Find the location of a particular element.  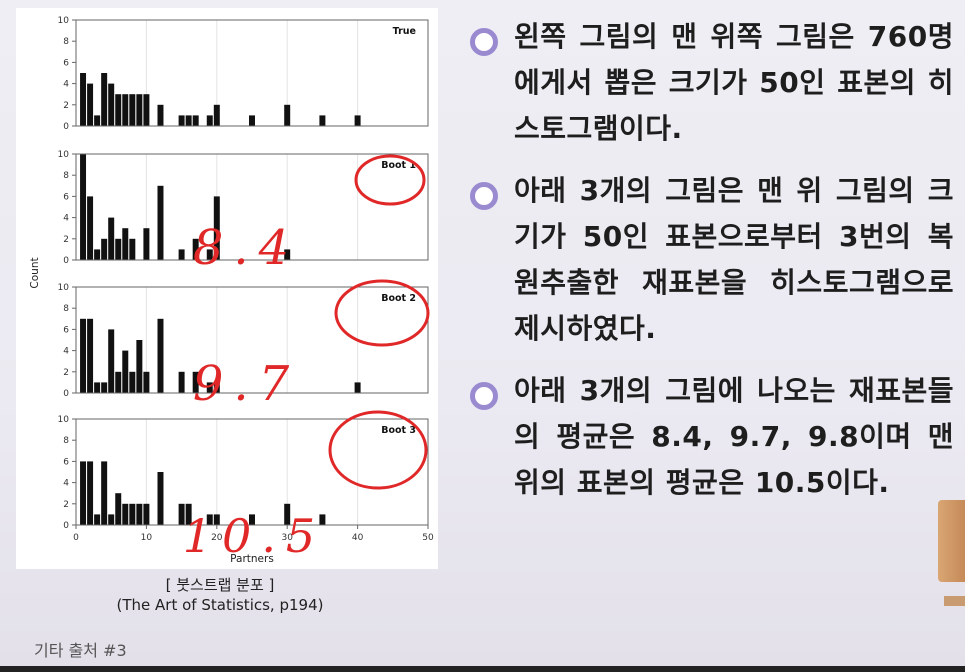

handwritten-mean: 8.4 is located at coordinates (246, 248).